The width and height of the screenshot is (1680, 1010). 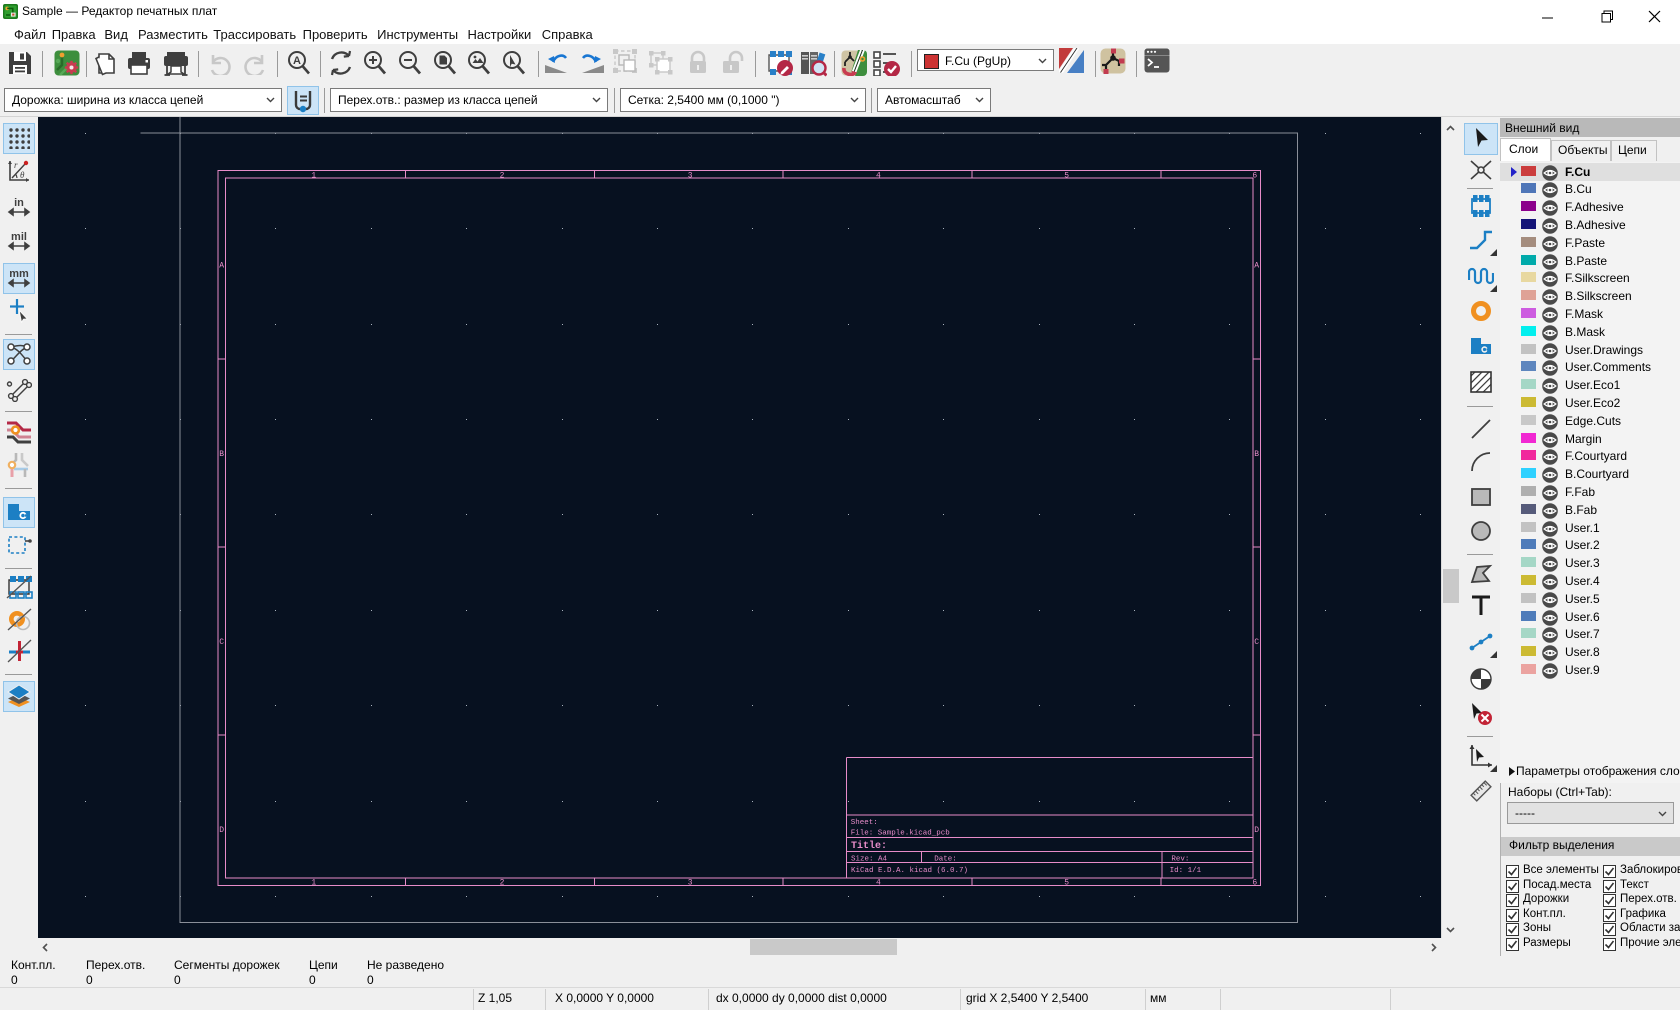 What do you see at coordinates (19, 203) in the screenshot?
I see `svg-text: in` at bounding box center [19, 203].